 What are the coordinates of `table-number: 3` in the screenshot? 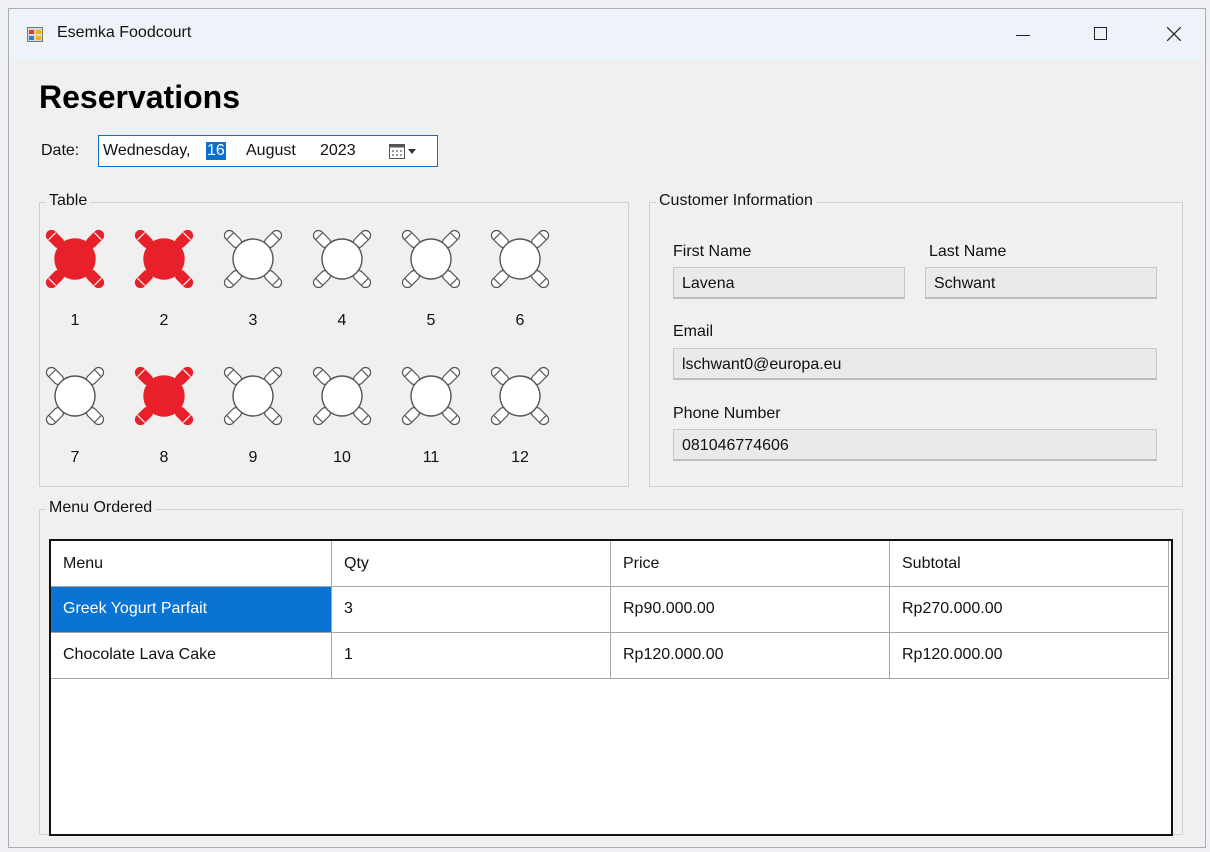 It's located at (253, 320).